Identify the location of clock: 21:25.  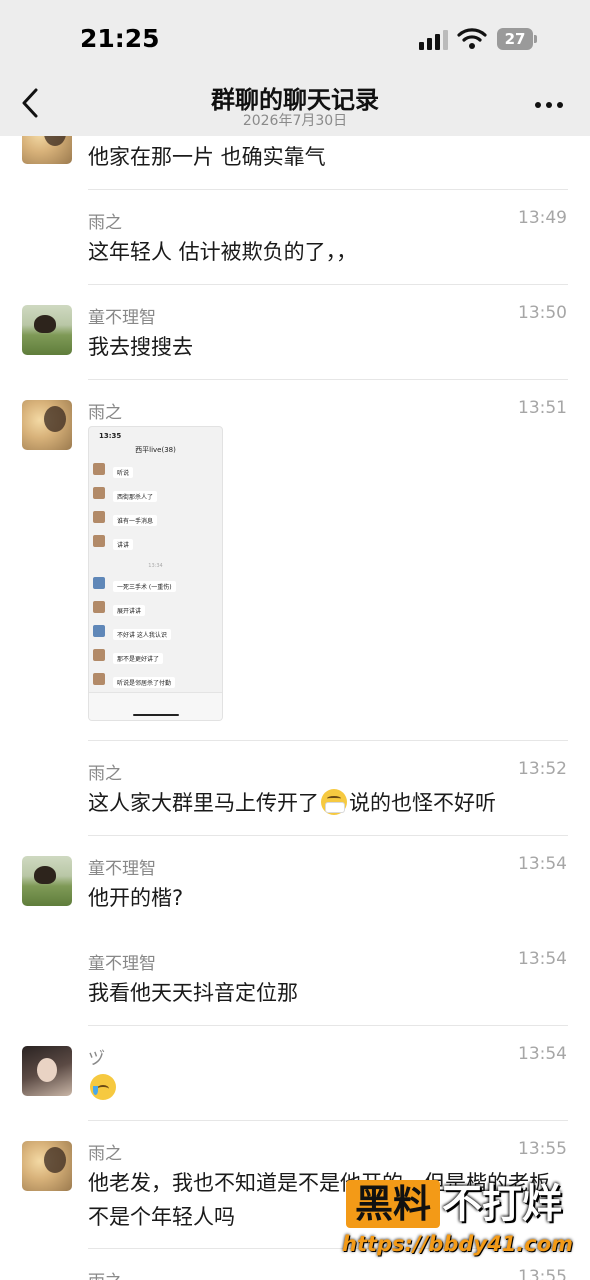
(120, 38).